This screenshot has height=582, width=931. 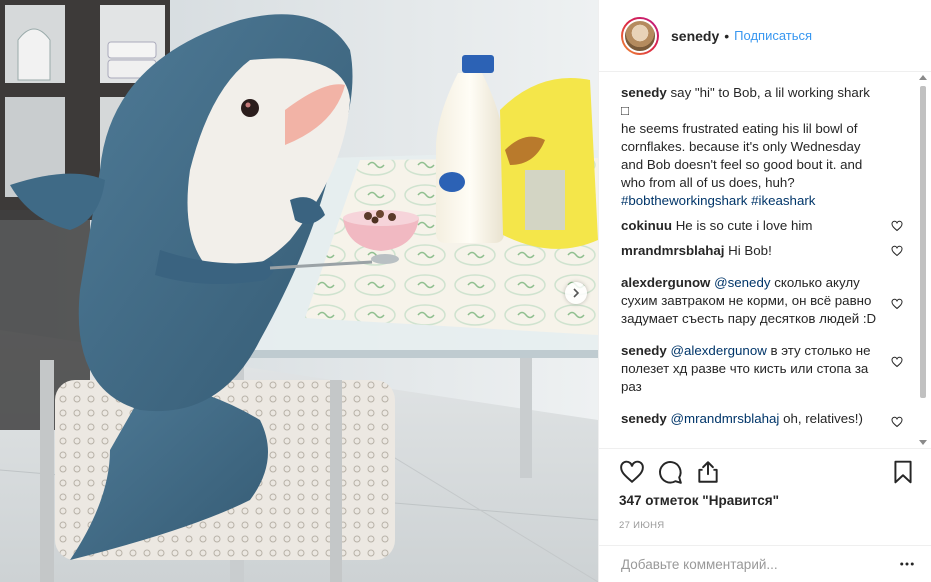 I want to click on avatar, so click(x=640, y=35).